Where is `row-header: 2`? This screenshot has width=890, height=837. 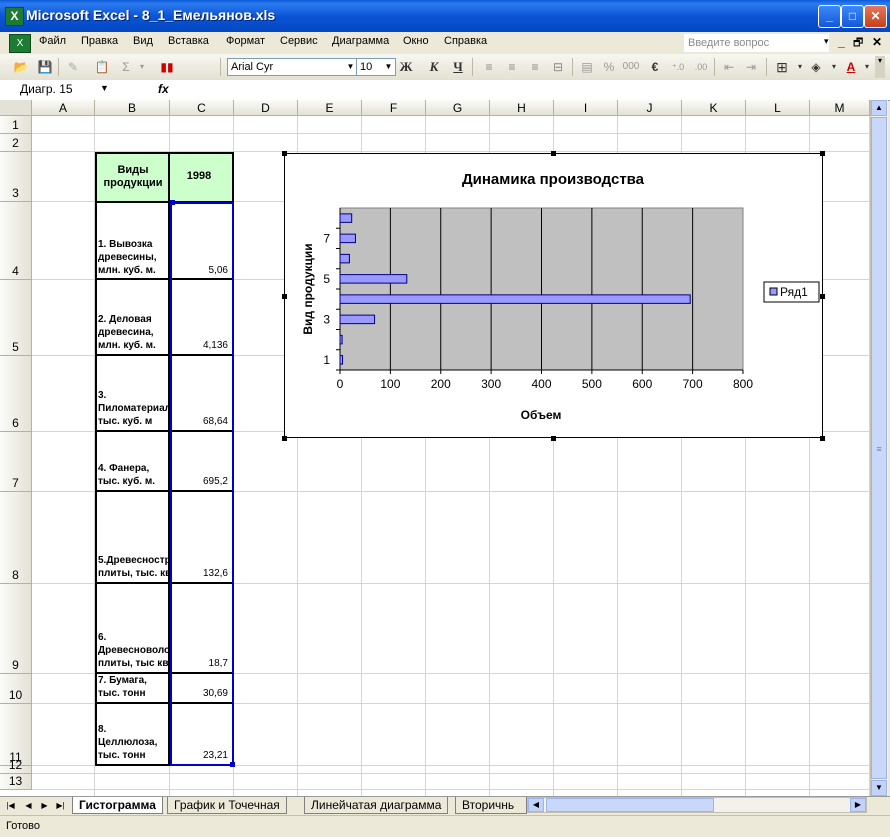
row-header: 2 is located at coordinates (16, 143).